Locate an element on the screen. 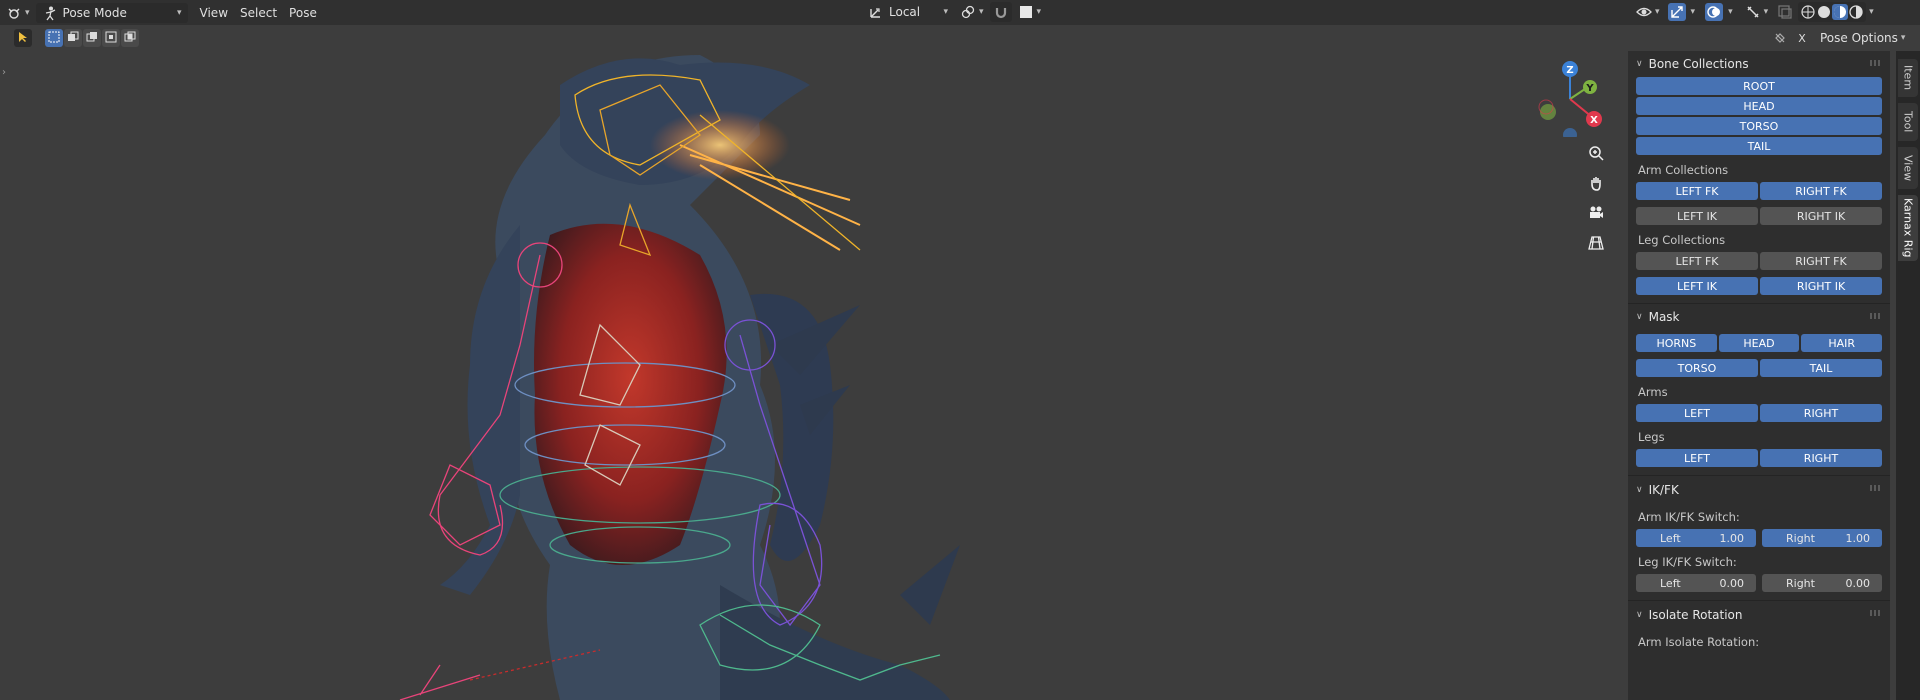 The width and height of the screenshot is (1920, 700). select-intersect-button is located at coordinates (130, 38).